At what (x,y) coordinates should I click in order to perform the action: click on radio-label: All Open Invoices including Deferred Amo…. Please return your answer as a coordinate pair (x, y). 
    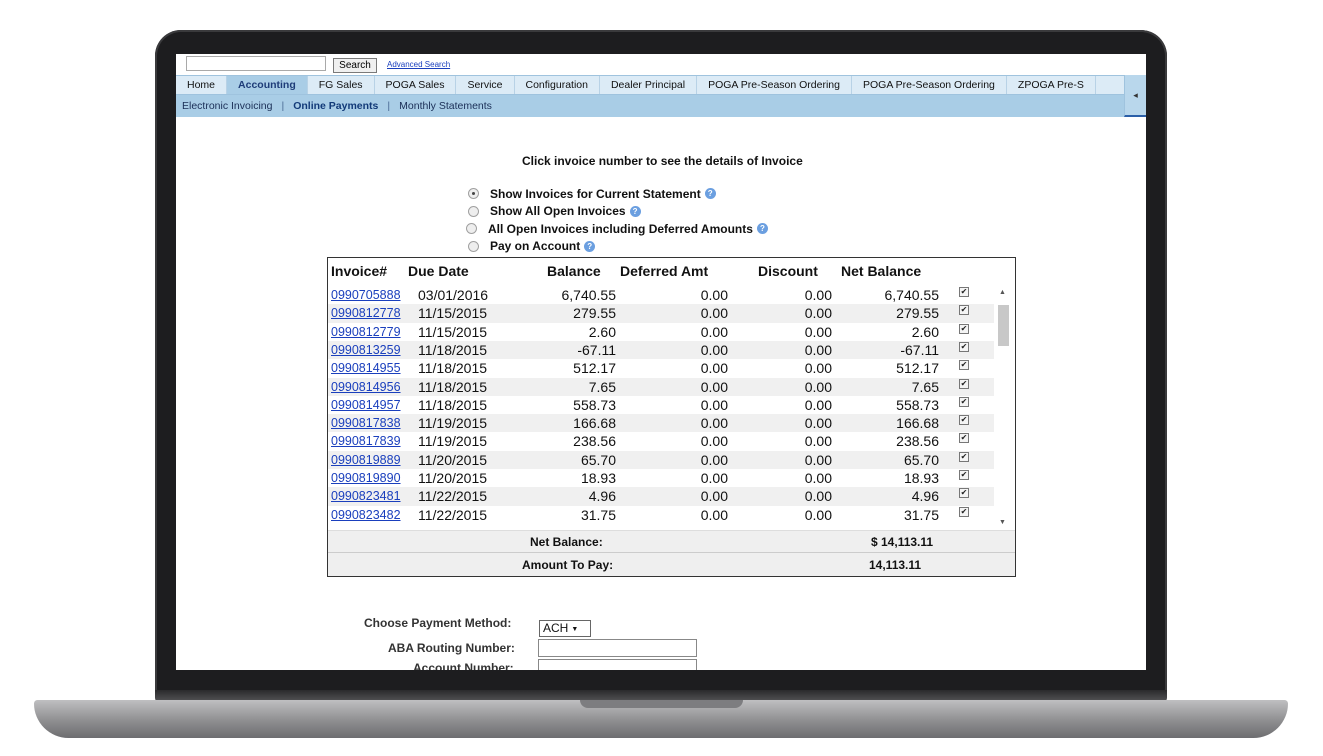
    Looking at the image, I should click on (620, 228).